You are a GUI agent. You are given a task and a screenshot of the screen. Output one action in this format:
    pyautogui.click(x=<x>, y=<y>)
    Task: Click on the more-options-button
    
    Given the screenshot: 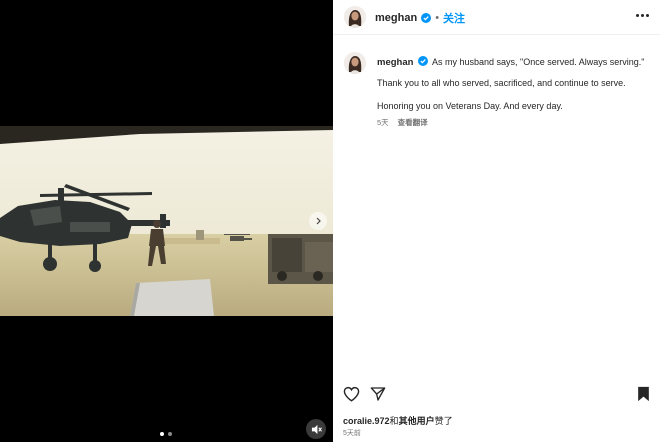 What is the action you would take?
    pyautogui.click(x=642, y=15)
    